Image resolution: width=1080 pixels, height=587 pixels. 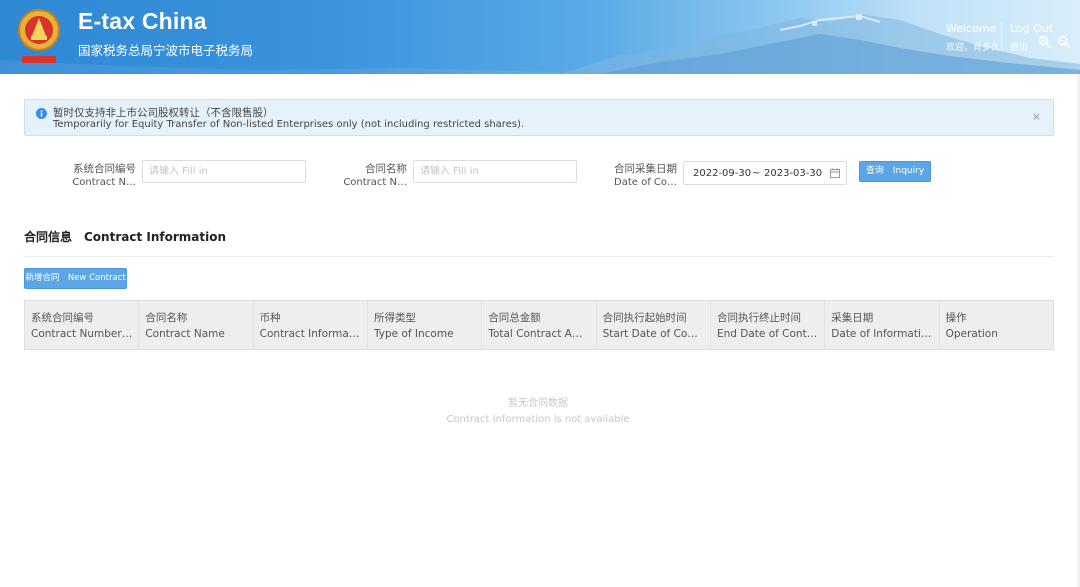 What do you see at coordinates (41, 113) in the screenshot?
I see `info-icon` at bounding box center [41, 113].